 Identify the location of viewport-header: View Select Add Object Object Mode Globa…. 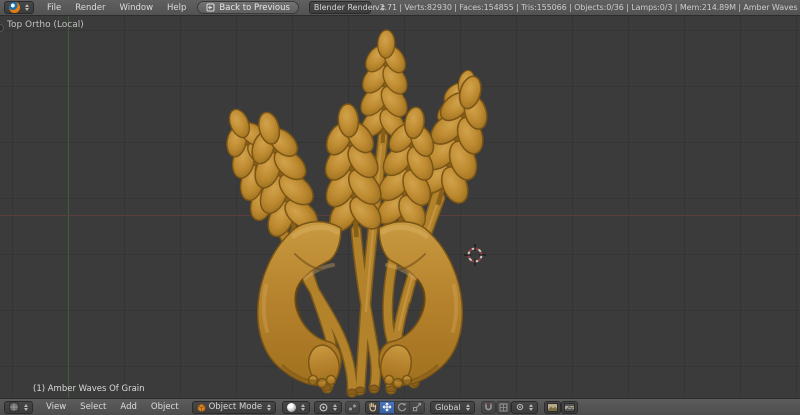
(400, 406).